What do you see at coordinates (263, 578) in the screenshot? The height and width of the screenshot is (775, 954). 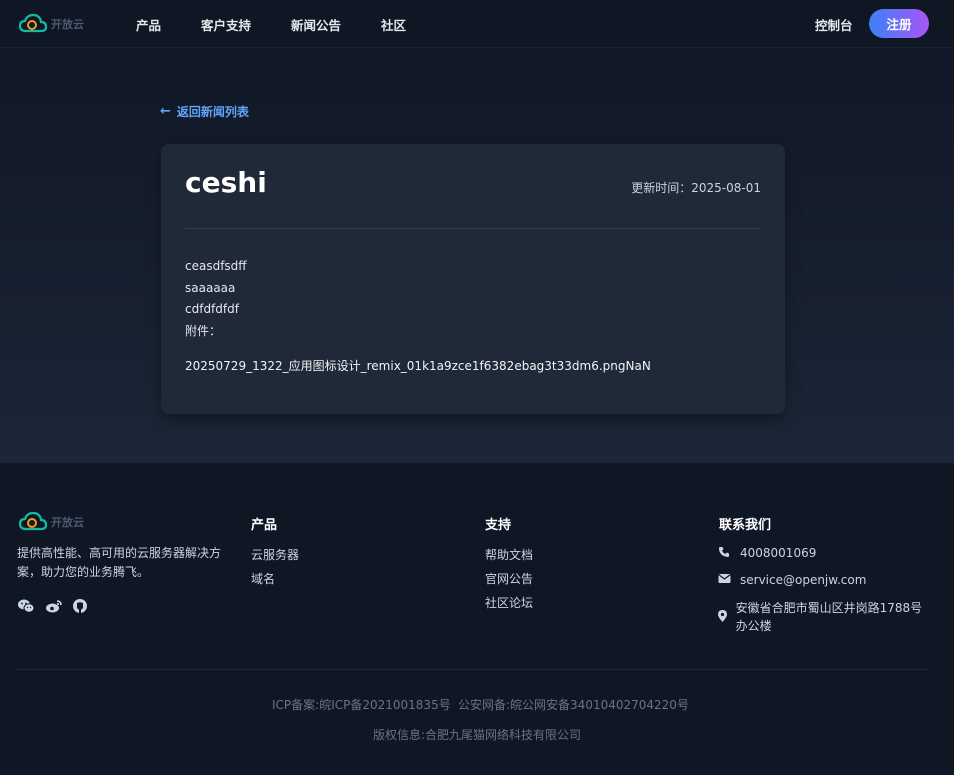 I see `footer-link-domain: 域名` at bounding box center [263, 578].